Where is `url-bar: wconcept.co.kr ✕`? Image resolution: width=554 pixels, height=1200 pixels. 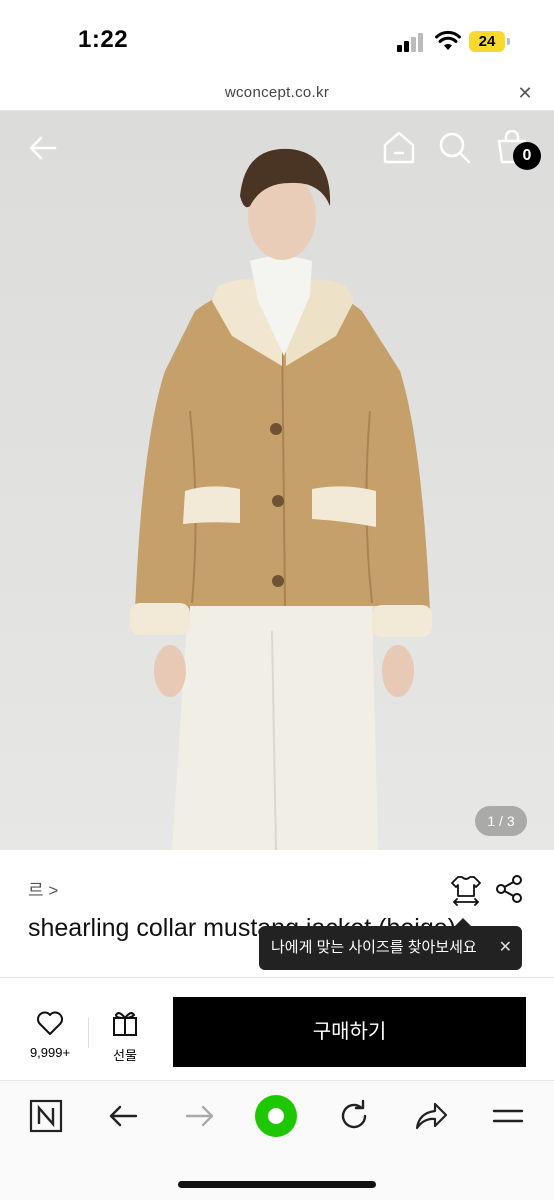
url-bar: wconcept.co.kr ✕ is located at coordinates (277, 95).